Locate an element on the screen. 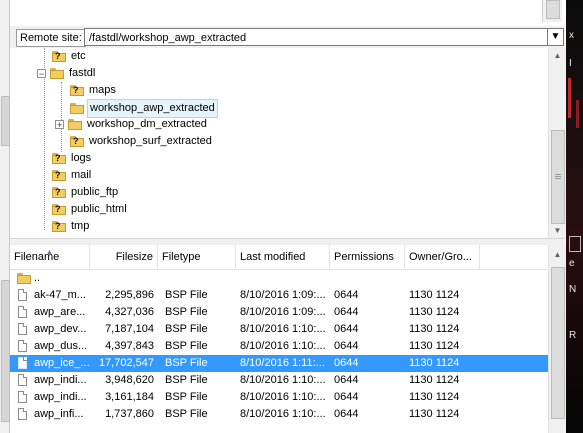 The image size is (583, 433). tree-item: + workshop_dm_extracted is located at coordinates (132, 124).